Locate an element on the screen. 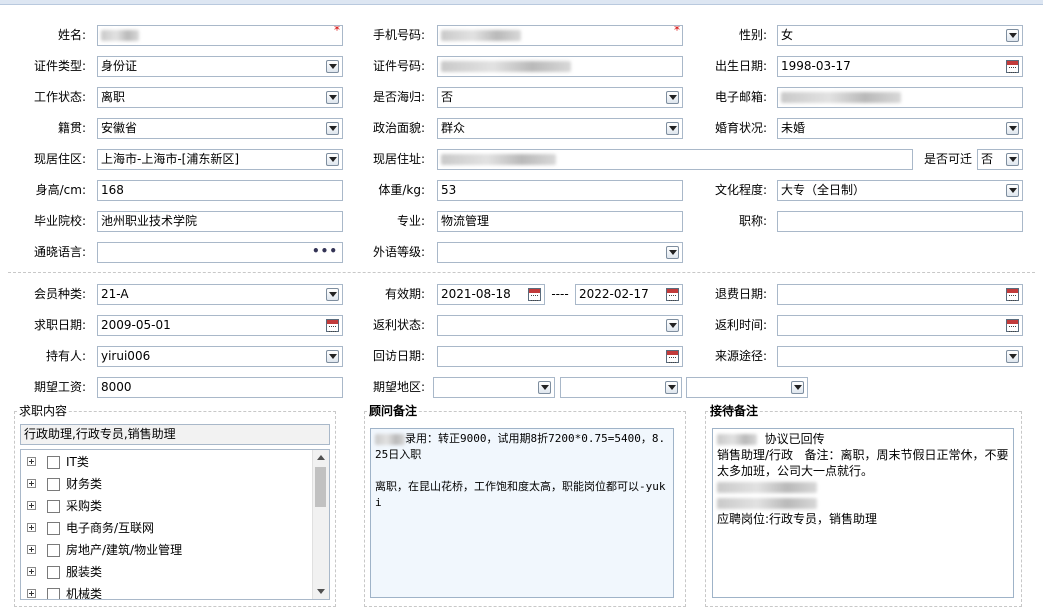  native-select: 安徽省 is located at coordinates (220, 128).